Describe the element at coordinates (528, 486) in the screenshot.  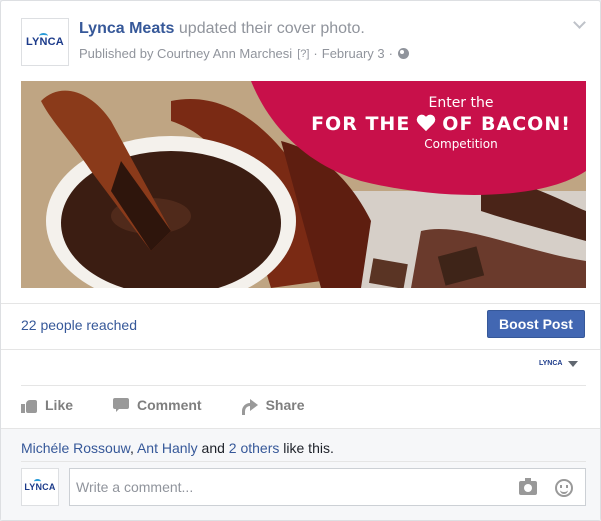
I see `camera-icon` at that location.